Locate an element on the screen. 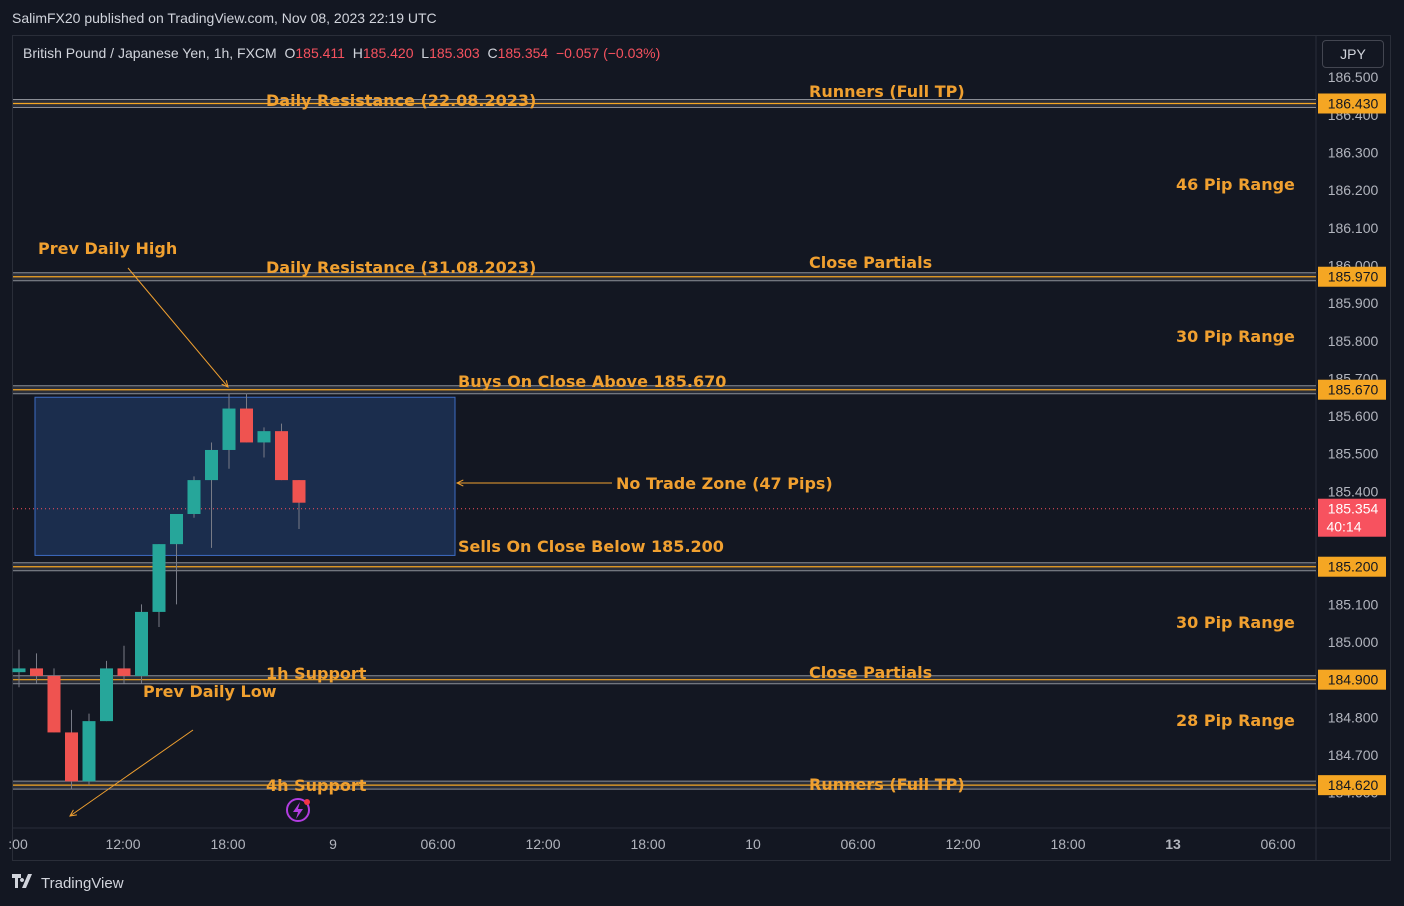  annotation-label: 28 Pip Range is located at coordinates (1235, 720).